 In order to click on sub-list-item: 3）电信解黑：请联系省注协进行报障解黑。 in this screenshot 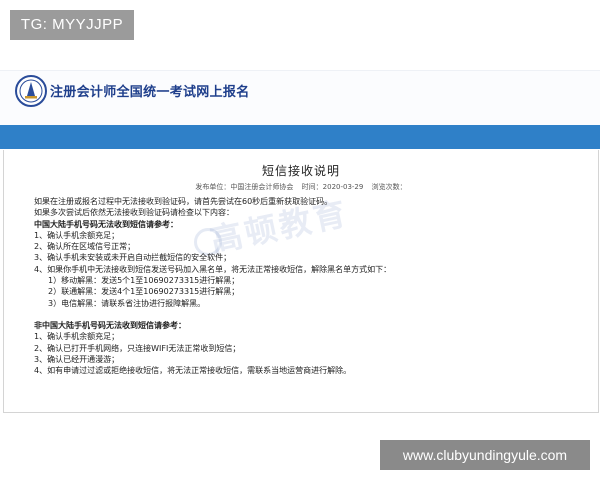, I will do `click(127, 303)`.